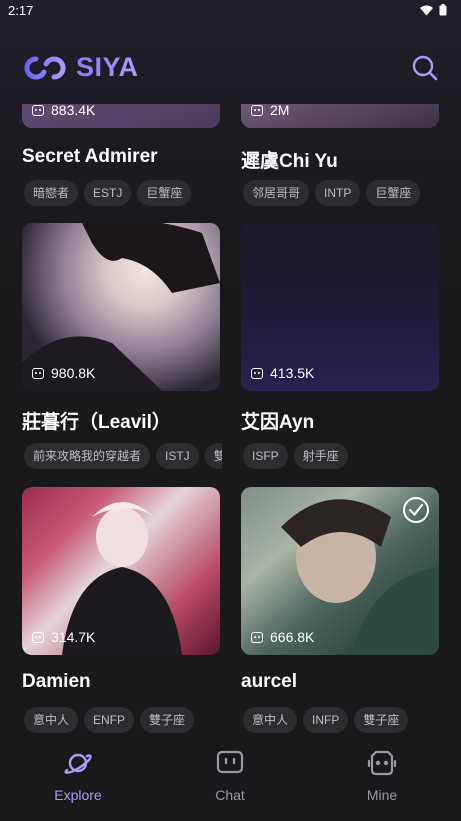  I want to click on tag: ESTJ, so click(108, 193).